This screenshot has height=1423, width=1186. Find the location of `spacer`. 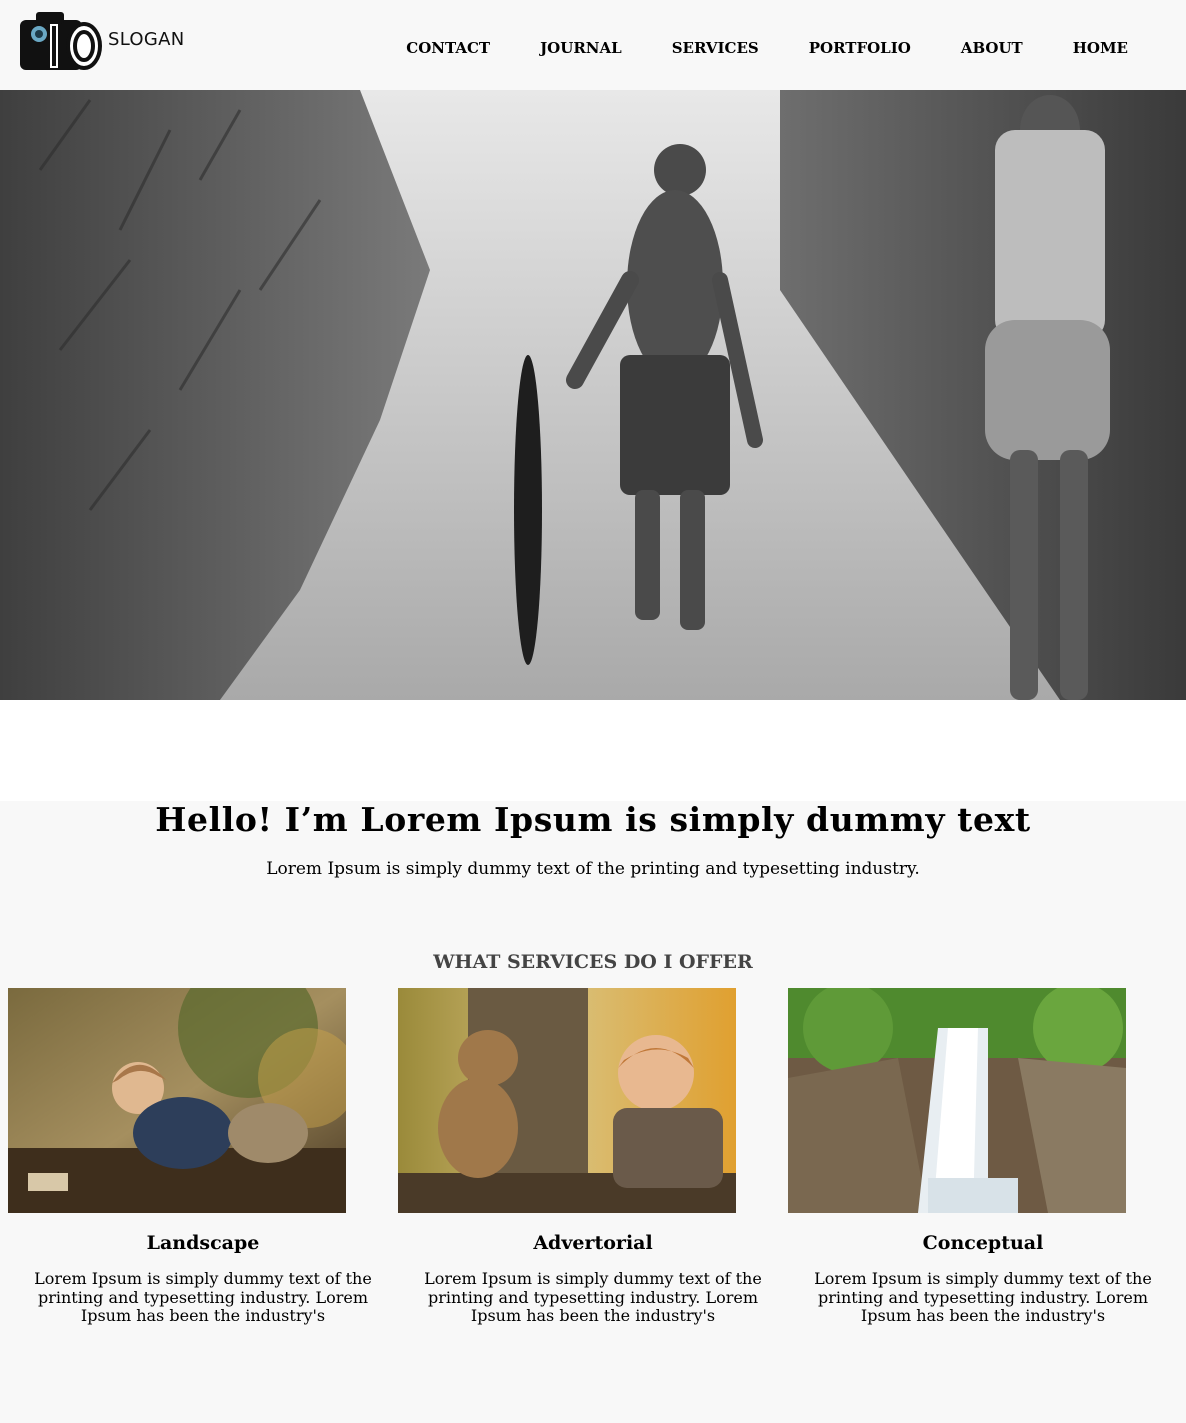

spacer is located at coordinates (593, 750).